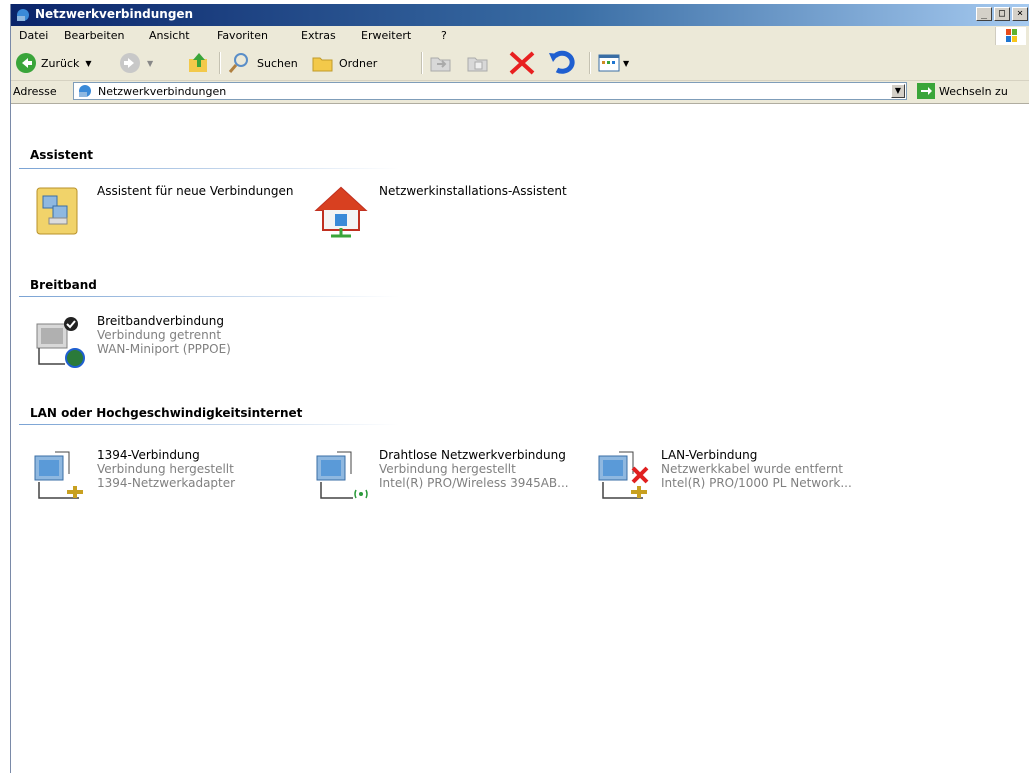 This screenshot has height=773, width=1029. Describe the element at coordinates (984, 14) in the screenshot. I see `minimize-button: _` at that location.